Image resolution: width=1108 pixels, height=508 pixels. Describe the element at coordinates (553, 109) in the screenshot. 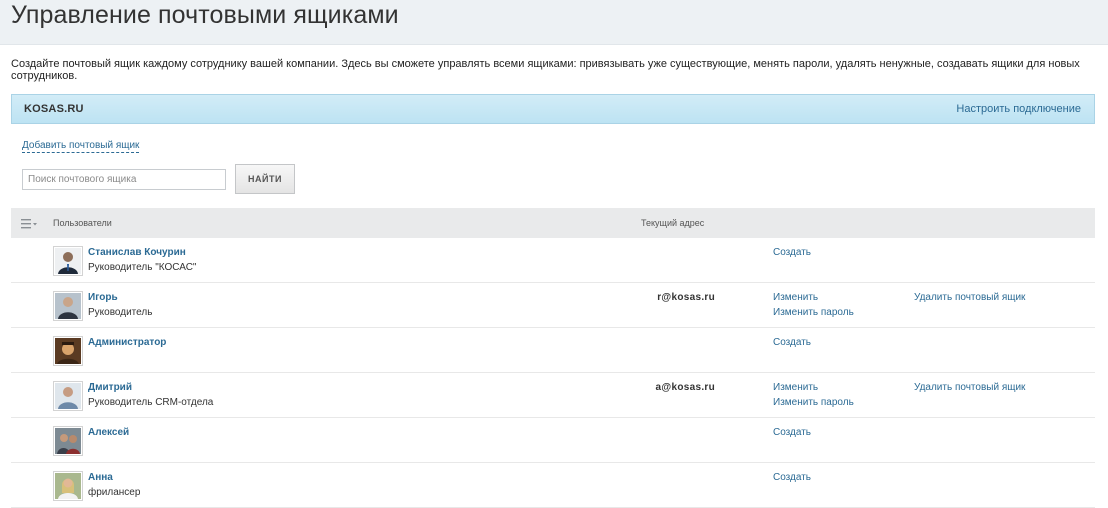

I see `domain-bar: KOSAS.RU Настроить подключение` at that location.